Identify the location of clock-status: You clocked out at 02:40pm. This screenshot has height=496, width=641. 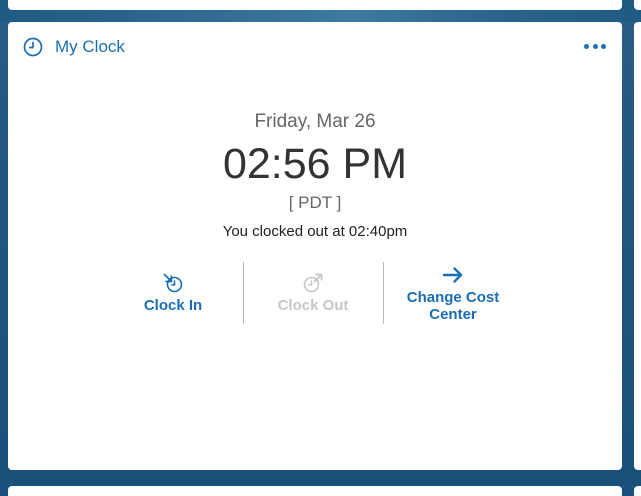
(315, 231).